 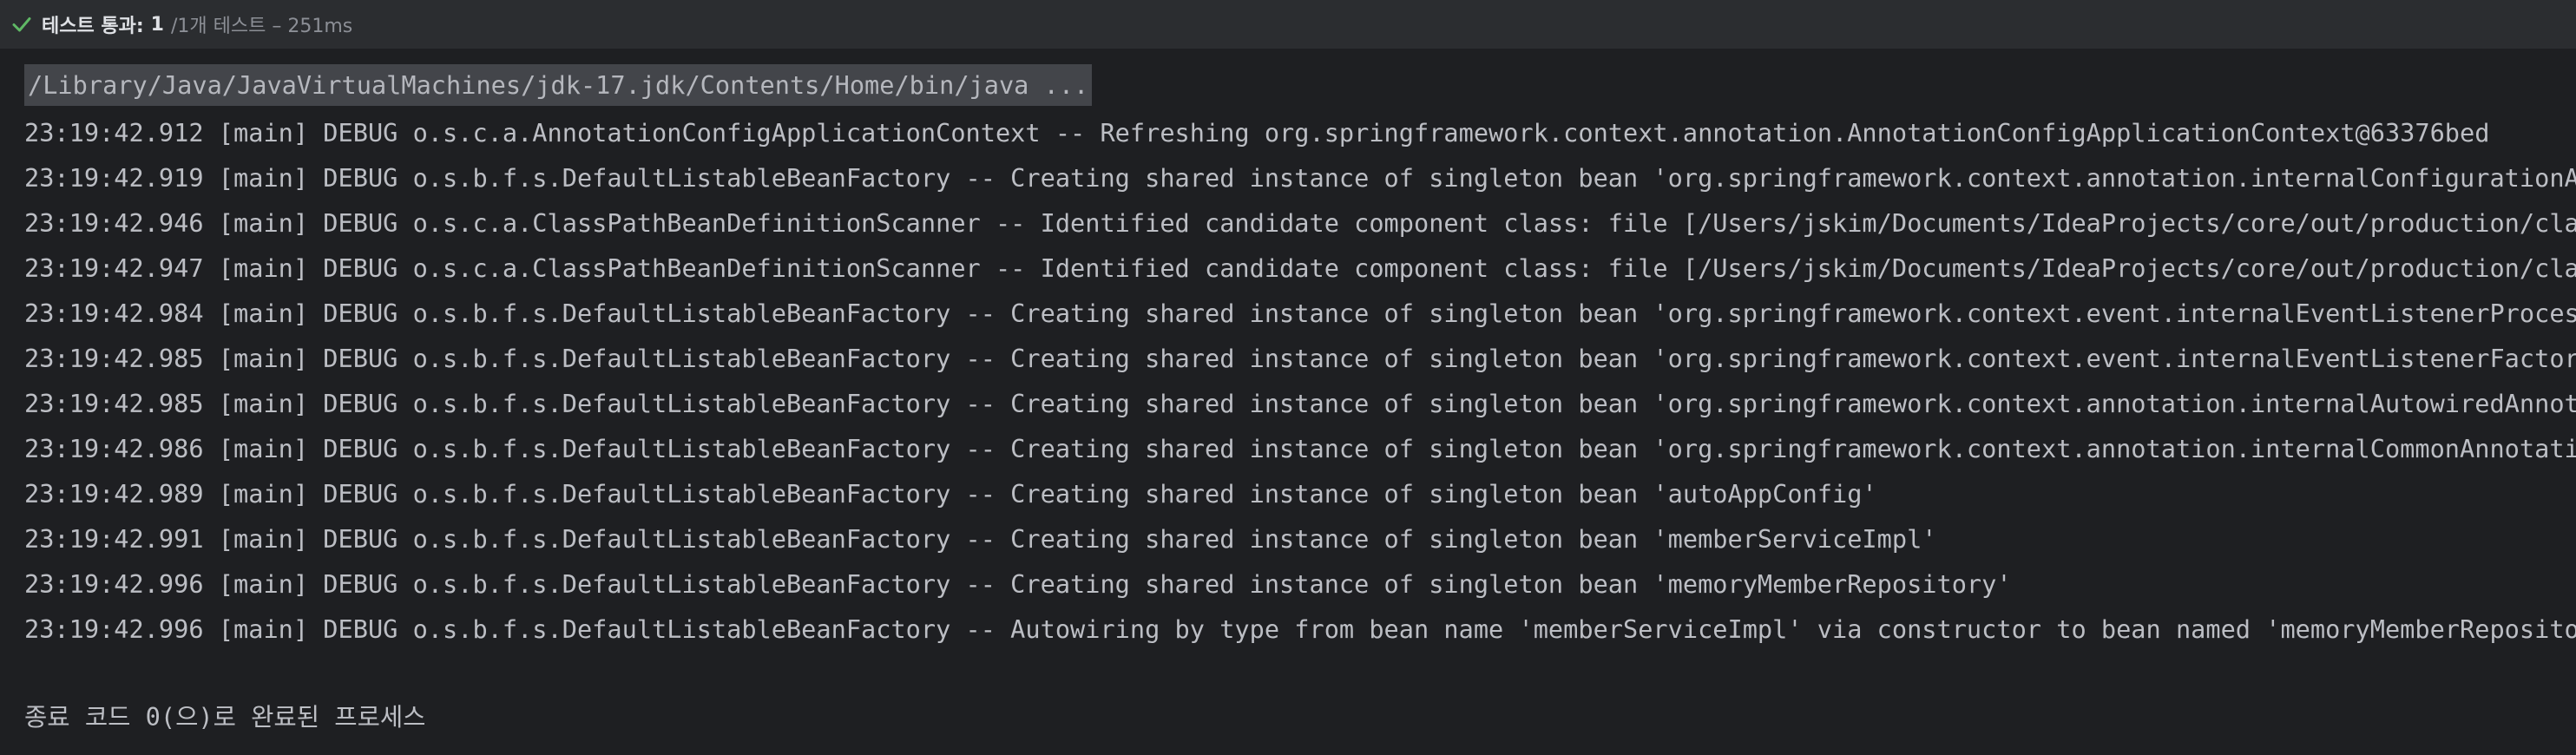 What do you see at coordinates (21, 24) in the screenshot?
I see `check-icon` at bounding box center [21, 24].